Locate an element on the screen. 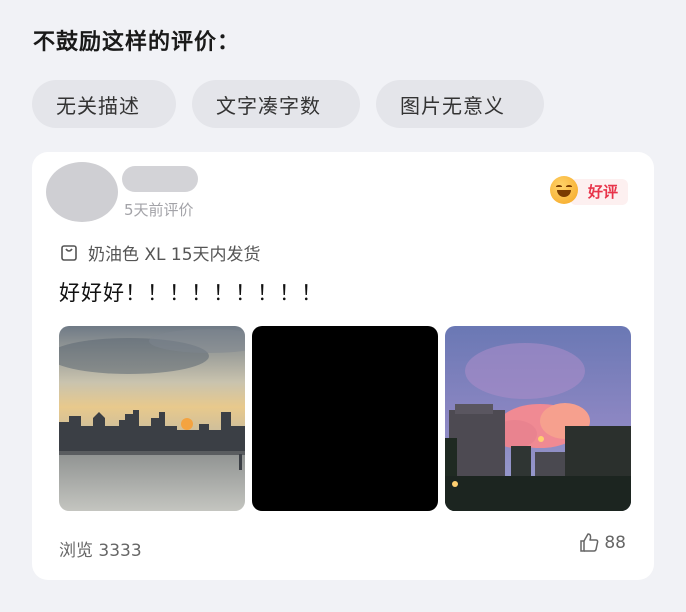 This screenshot has width=686, height=612. spec-text: 奶油色 XL 15天内发货 is located at coordinates (174, 255).